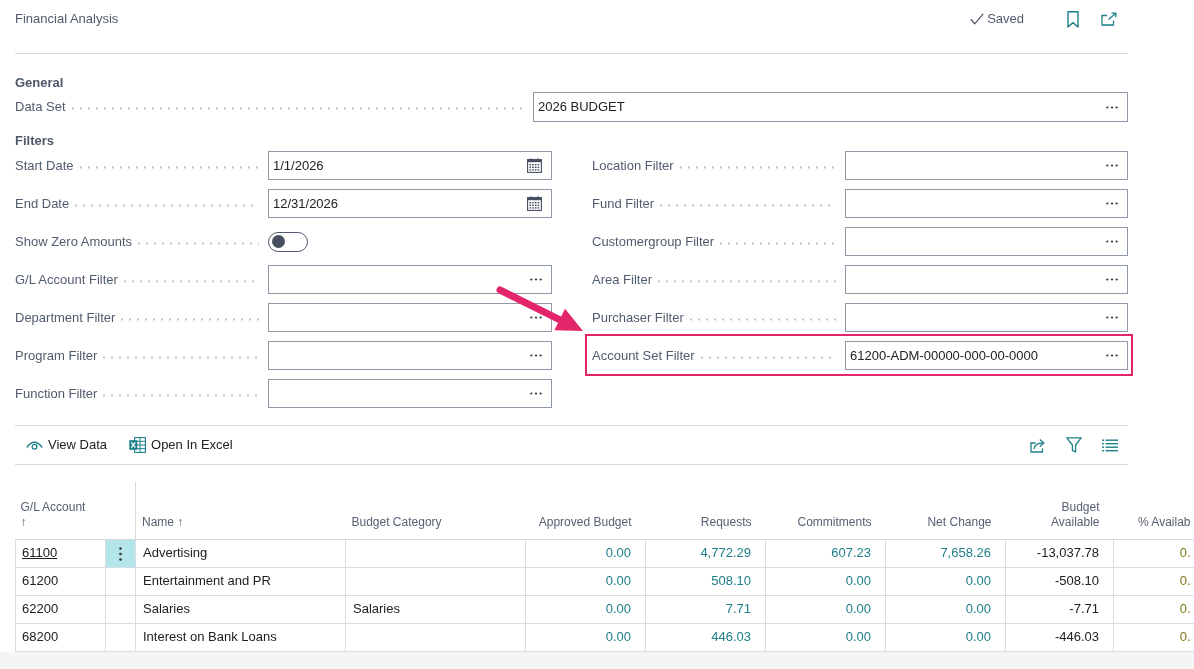  I want to click on field-label: G/L Account Filter, so click(66, 279).